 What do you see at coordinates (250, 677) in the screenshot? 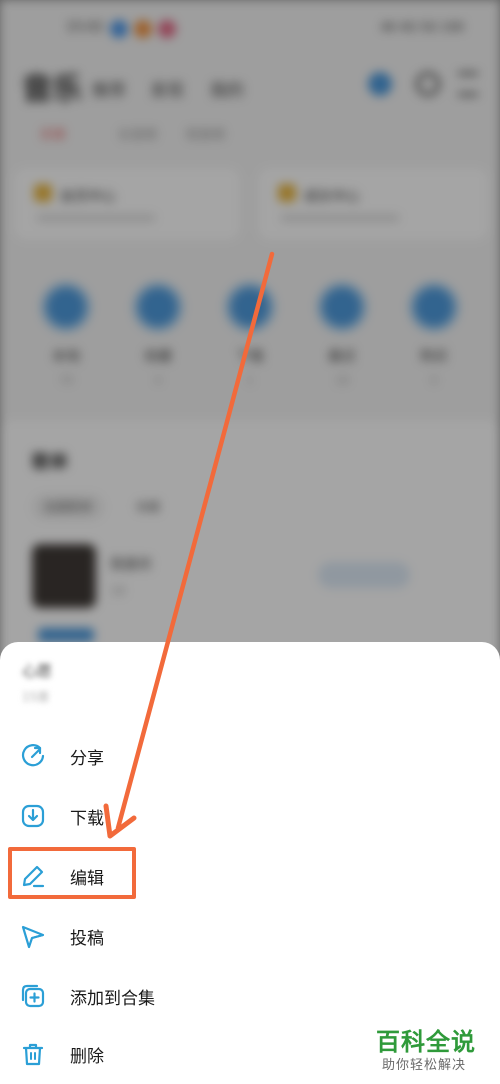
I see `sheet-header: 心愿 15首` at bounding box center [250, 677].